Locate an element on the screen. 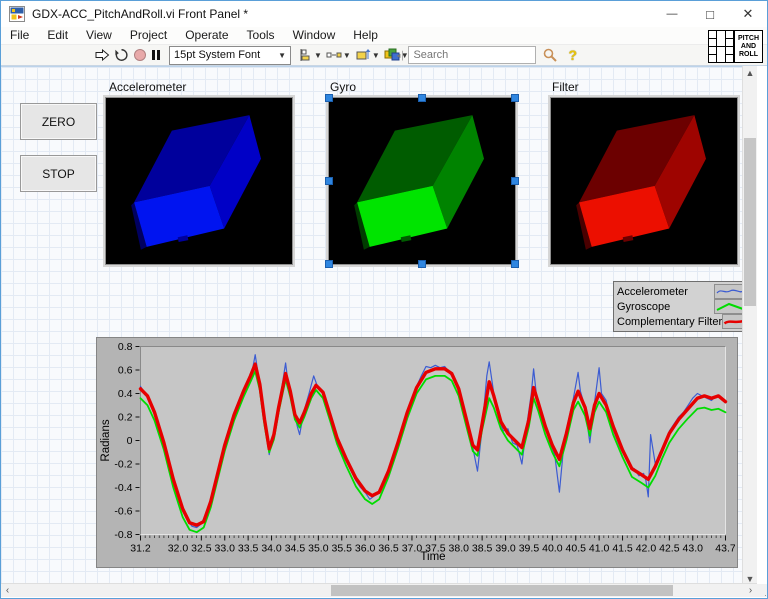 This screenshot has width=768, height=599. svg-text: 43.0 is located at coordinates (693, 549).